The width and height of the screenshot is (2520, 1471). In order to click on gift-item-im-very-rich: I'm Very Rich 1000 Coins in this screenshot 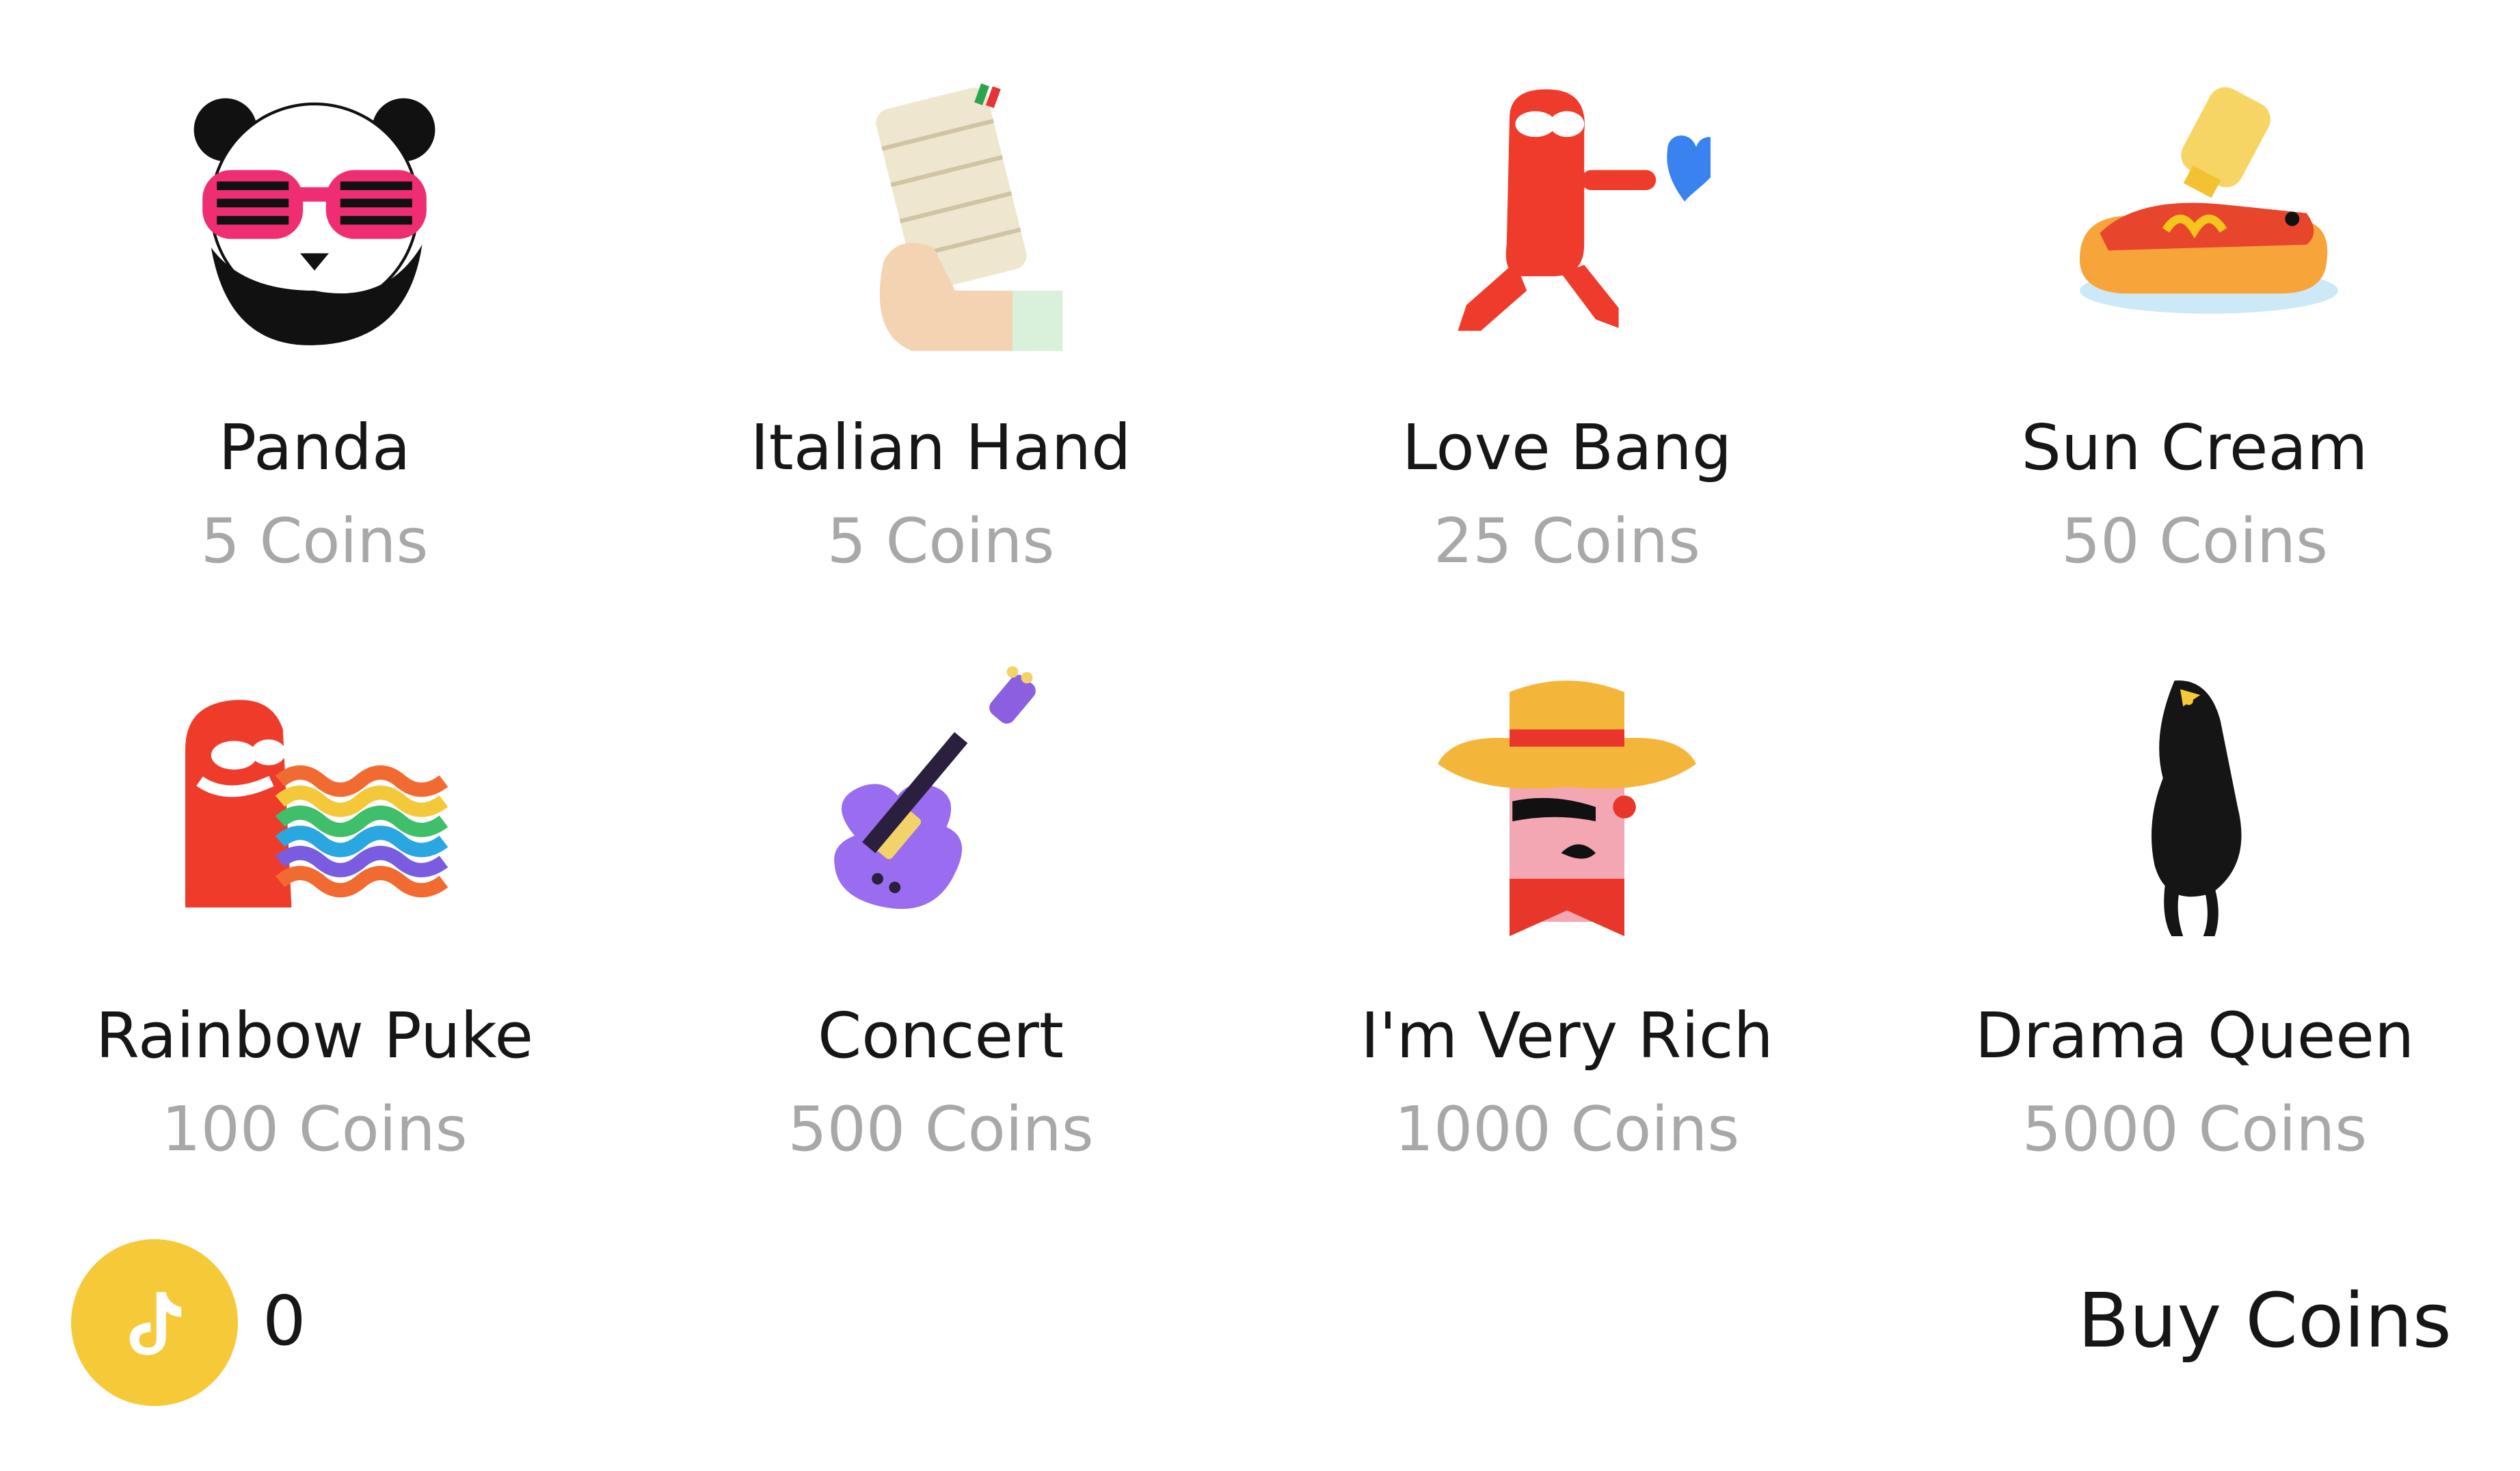, I will do `click(1567, 916)`.